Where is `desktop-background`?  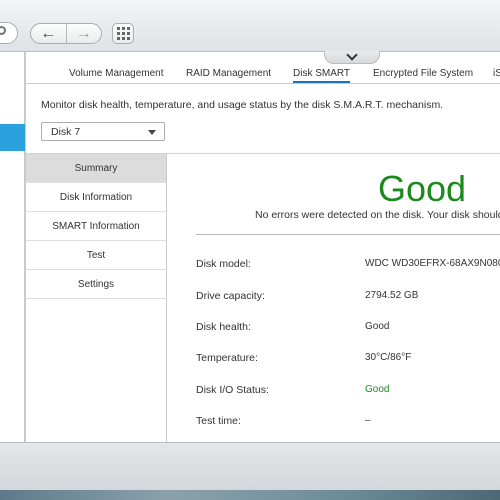
desktop-background is located at coordinates (250, 495).